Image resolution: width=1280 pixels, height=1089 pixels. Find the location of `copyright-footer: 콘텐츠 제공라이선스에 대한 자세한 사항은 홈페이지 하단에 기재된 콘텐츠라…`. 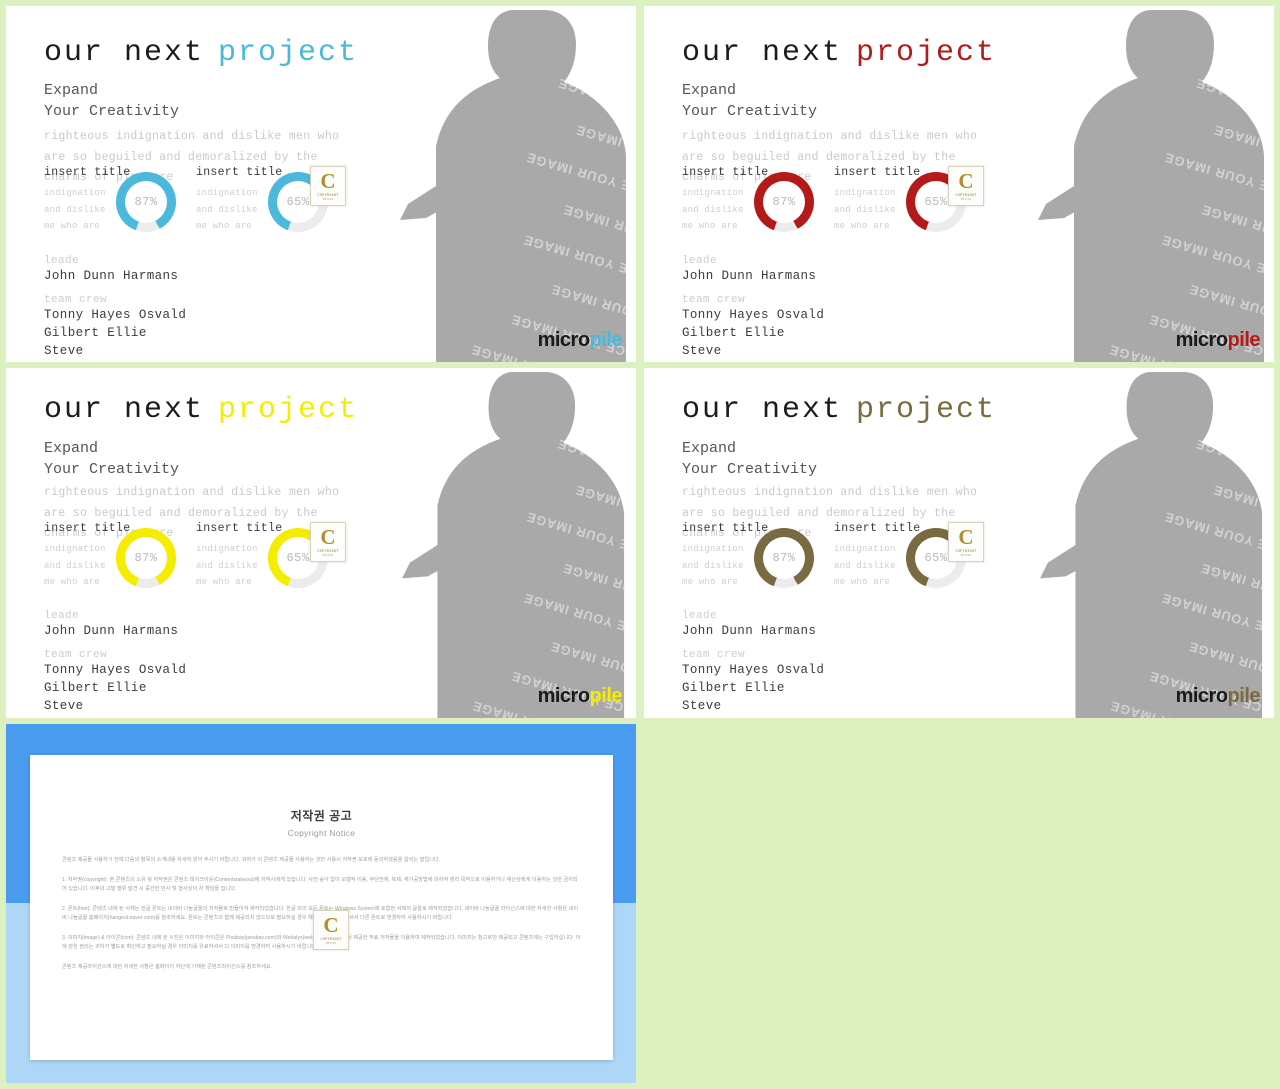

copyright-footer: 콘텐츠 제공라이선스에 대한 자세한 사항은 홈페이지 하단에 기재된 콘텐츠라… is located at coordinates (167, 966).